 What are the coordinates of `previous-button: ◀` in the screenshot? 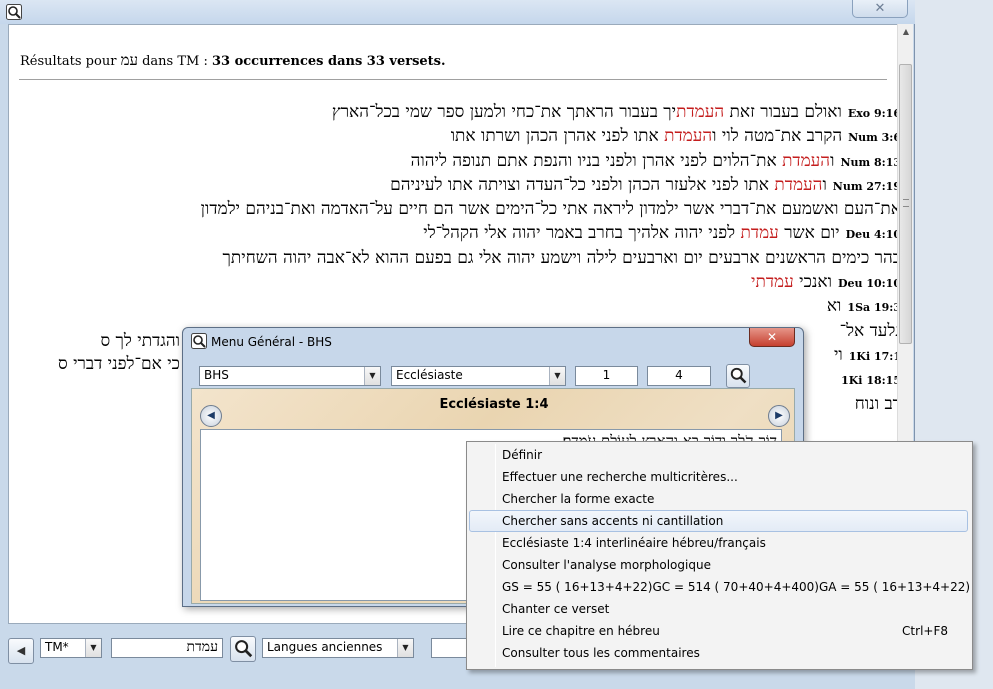 It's located at (21, 651).